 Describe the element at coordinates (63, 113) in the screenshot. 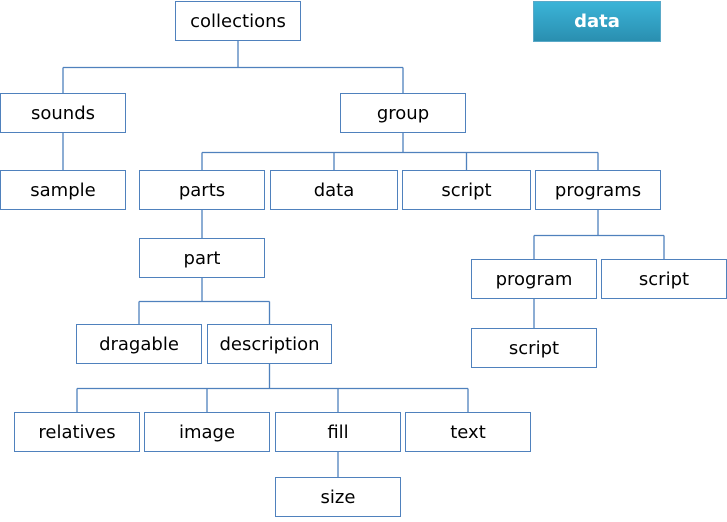

I see `node-sounds: sounds` at that location.